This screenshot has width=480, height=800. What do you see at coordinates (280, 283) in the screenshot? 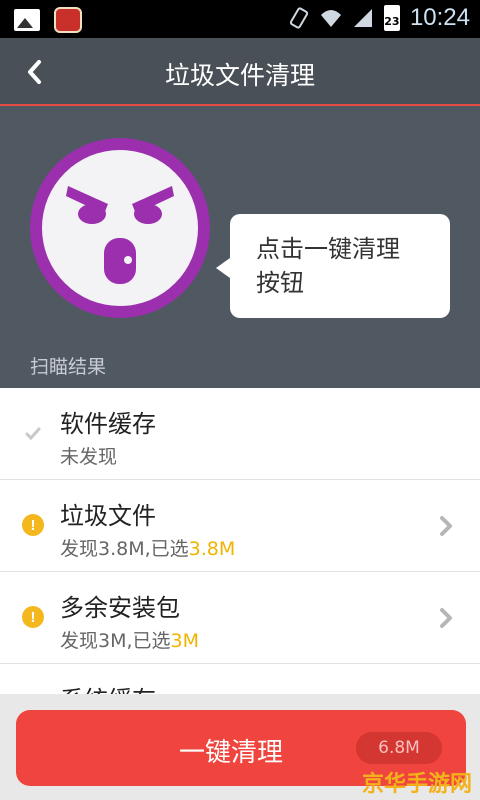
I see `bubble-line-2: 按钮` at bounding box center [280, 283].